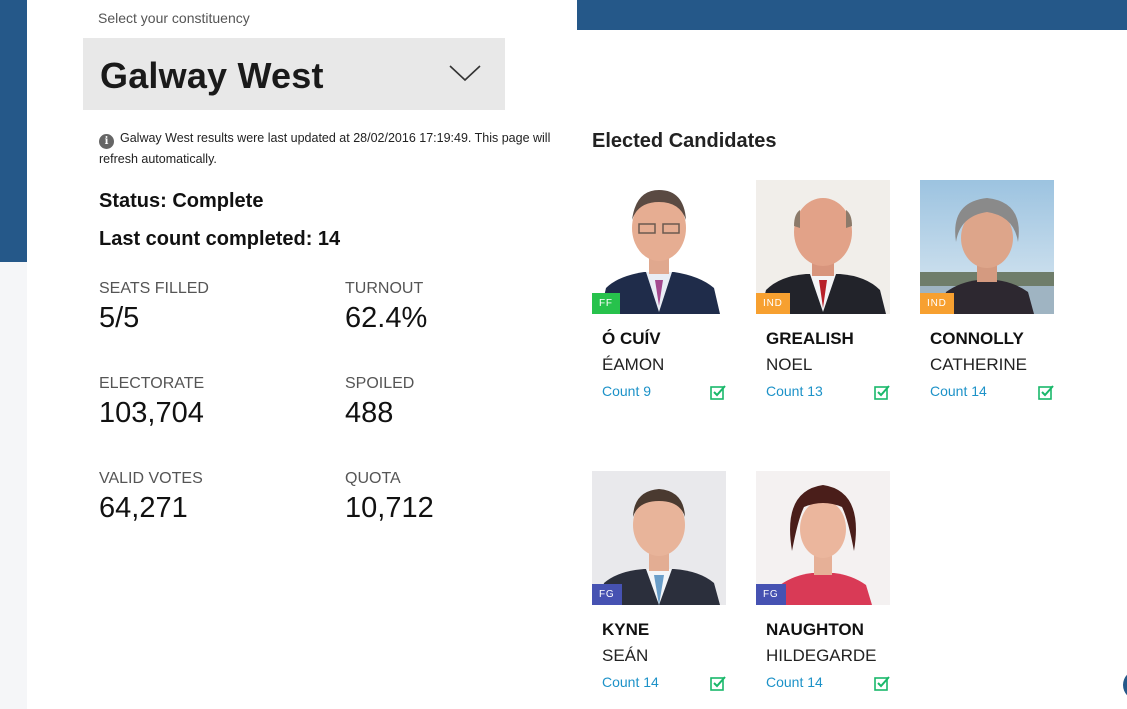 The image size is (1127, 709). Describe the element at coordinates (13, 485) in the screenshot. I see `left-gutter` at that location.